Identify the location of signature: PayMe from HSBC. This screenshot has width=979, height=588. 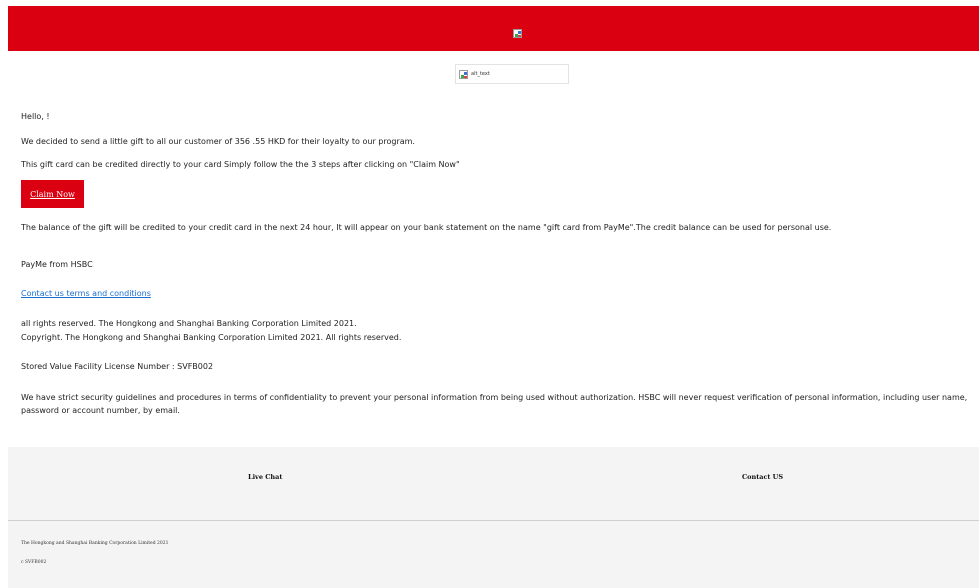
(57, 264).